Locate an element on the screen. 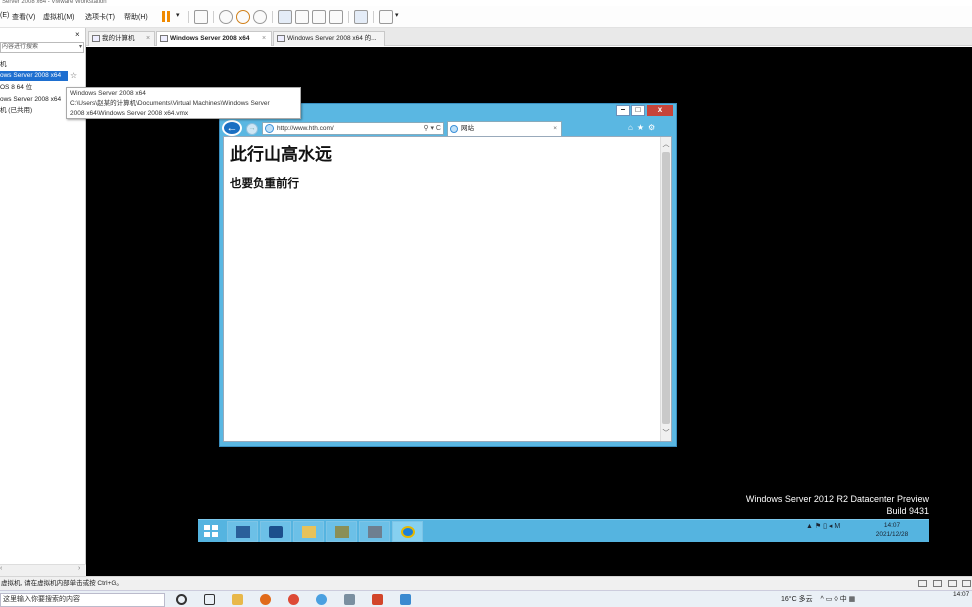 Image resolution: width=972 pixels, height=607 pixels. guest-clock: 14:07 2021/12/28 is located at coordinates (892, 530).